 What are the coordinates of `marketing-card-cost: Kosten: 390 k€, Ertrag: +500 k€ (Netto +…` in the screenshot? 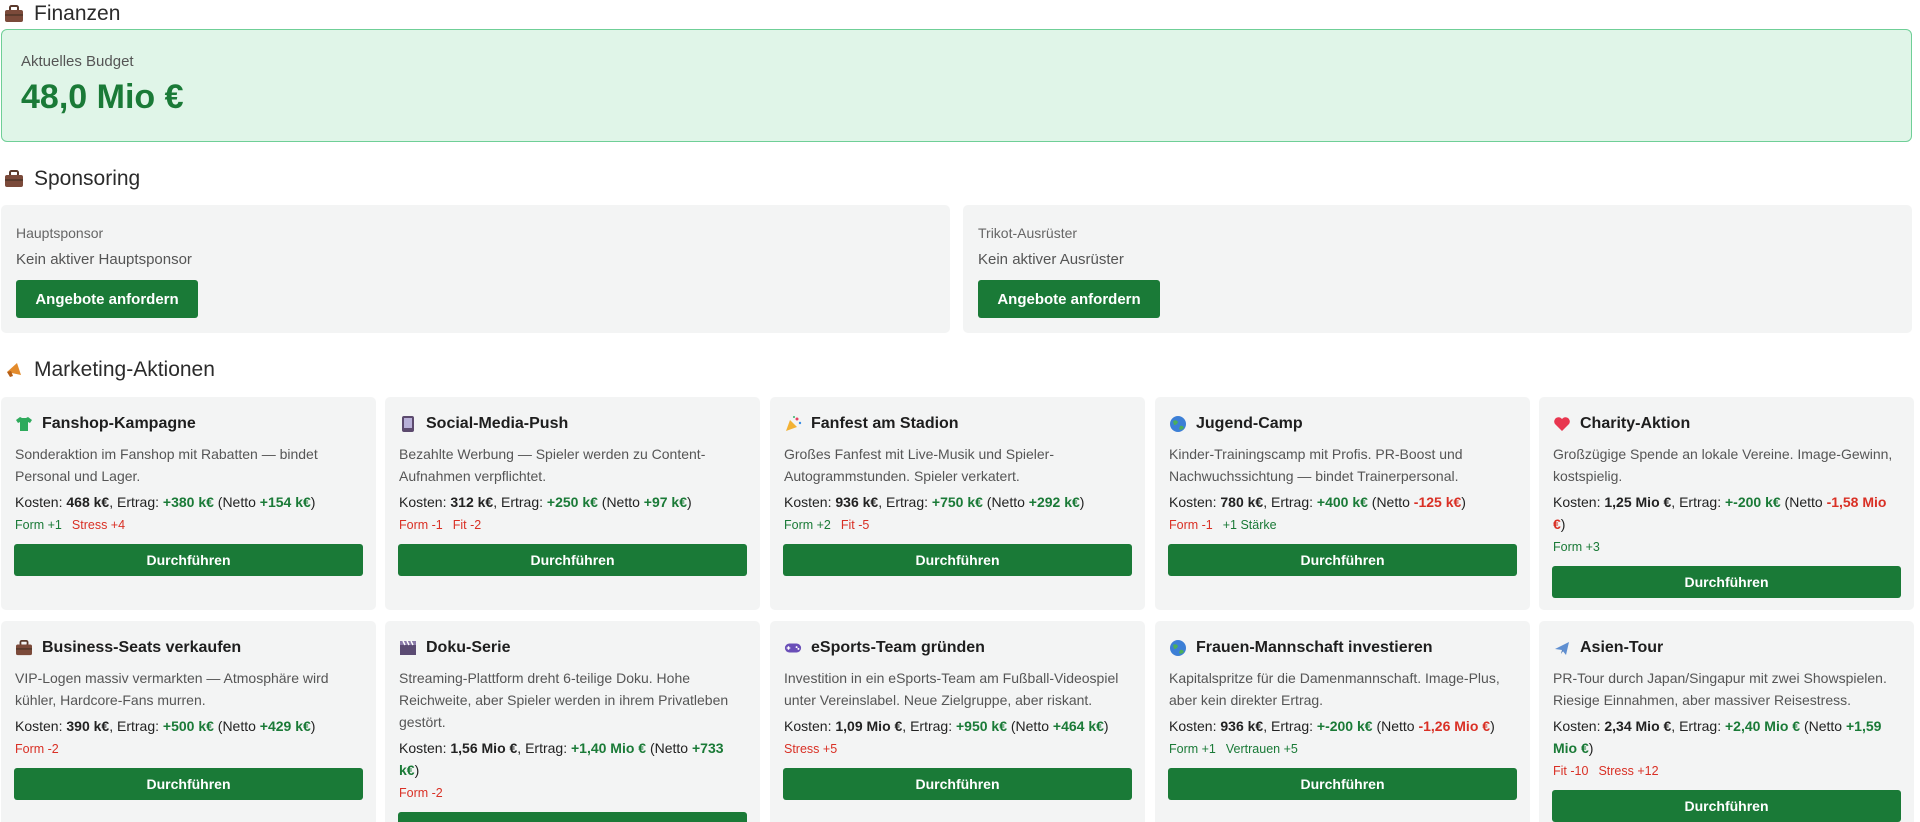 It's located at (165, 726).